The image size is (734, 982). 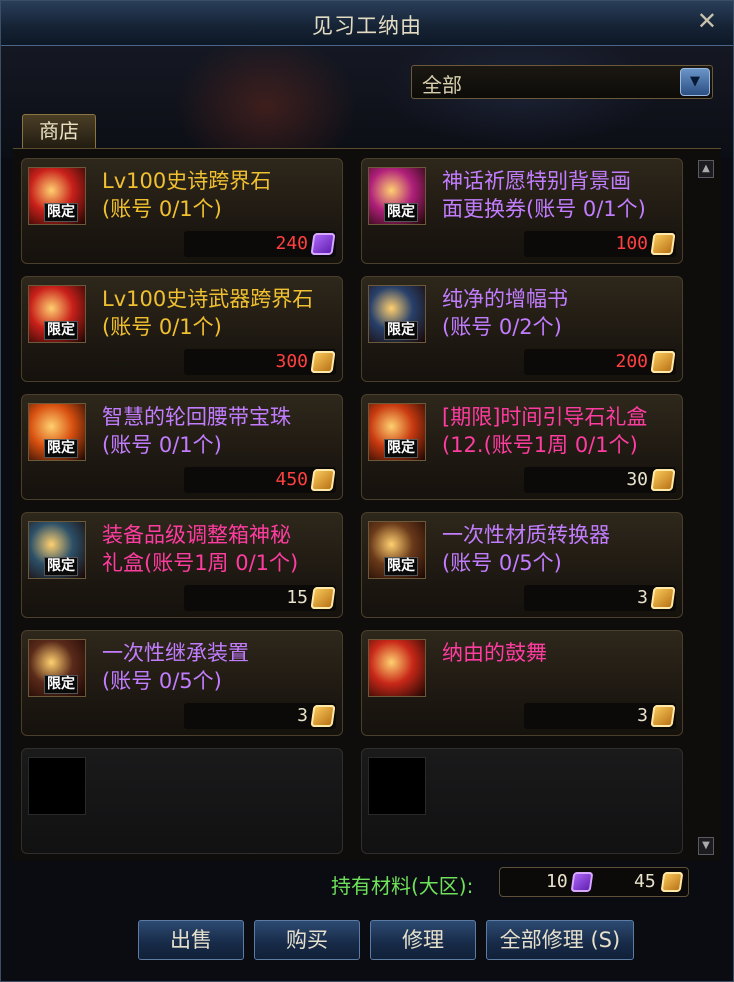 What do you see at coordinates (220, 549) in the screenshot?
I see `item-name: 装备品级调整箱神秘 礼盒(账号1周 0/1个)` at bounding box center [220, 549].